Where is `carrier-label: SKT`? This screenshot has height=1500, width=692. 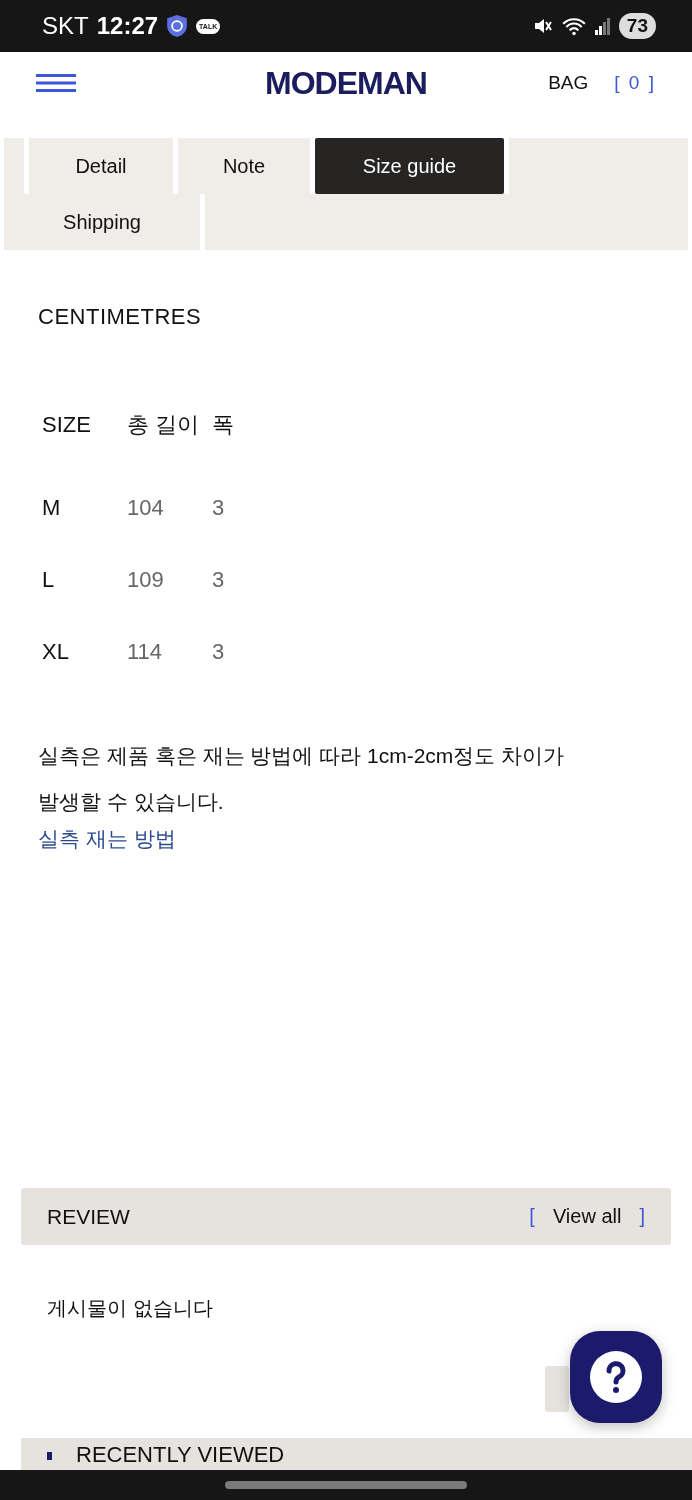
carrier-label: SKT is located at coordinates (65, 26).